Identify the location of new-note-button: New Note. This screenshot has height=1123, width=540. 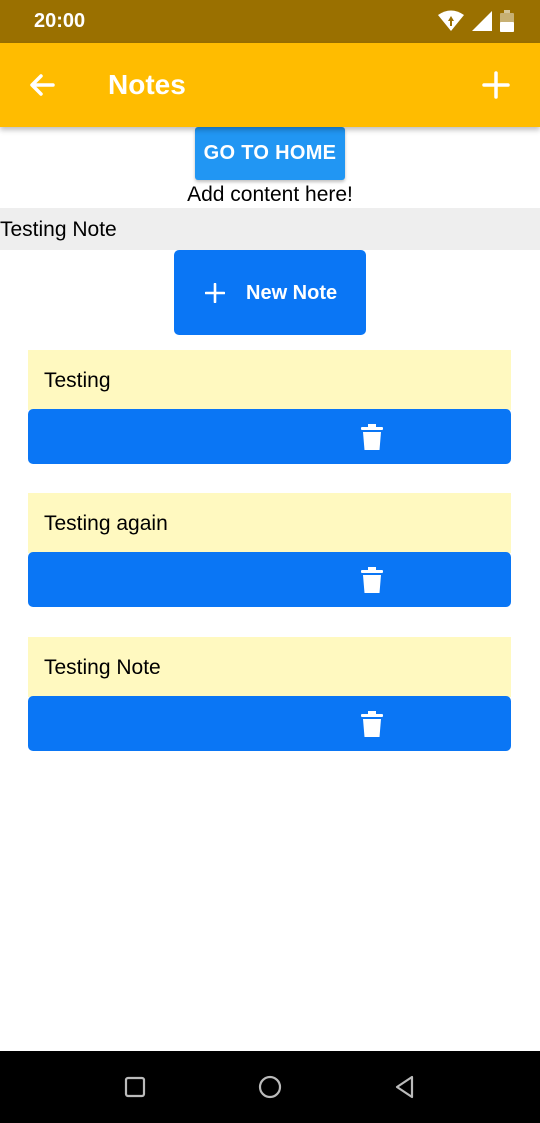
(270, 292).